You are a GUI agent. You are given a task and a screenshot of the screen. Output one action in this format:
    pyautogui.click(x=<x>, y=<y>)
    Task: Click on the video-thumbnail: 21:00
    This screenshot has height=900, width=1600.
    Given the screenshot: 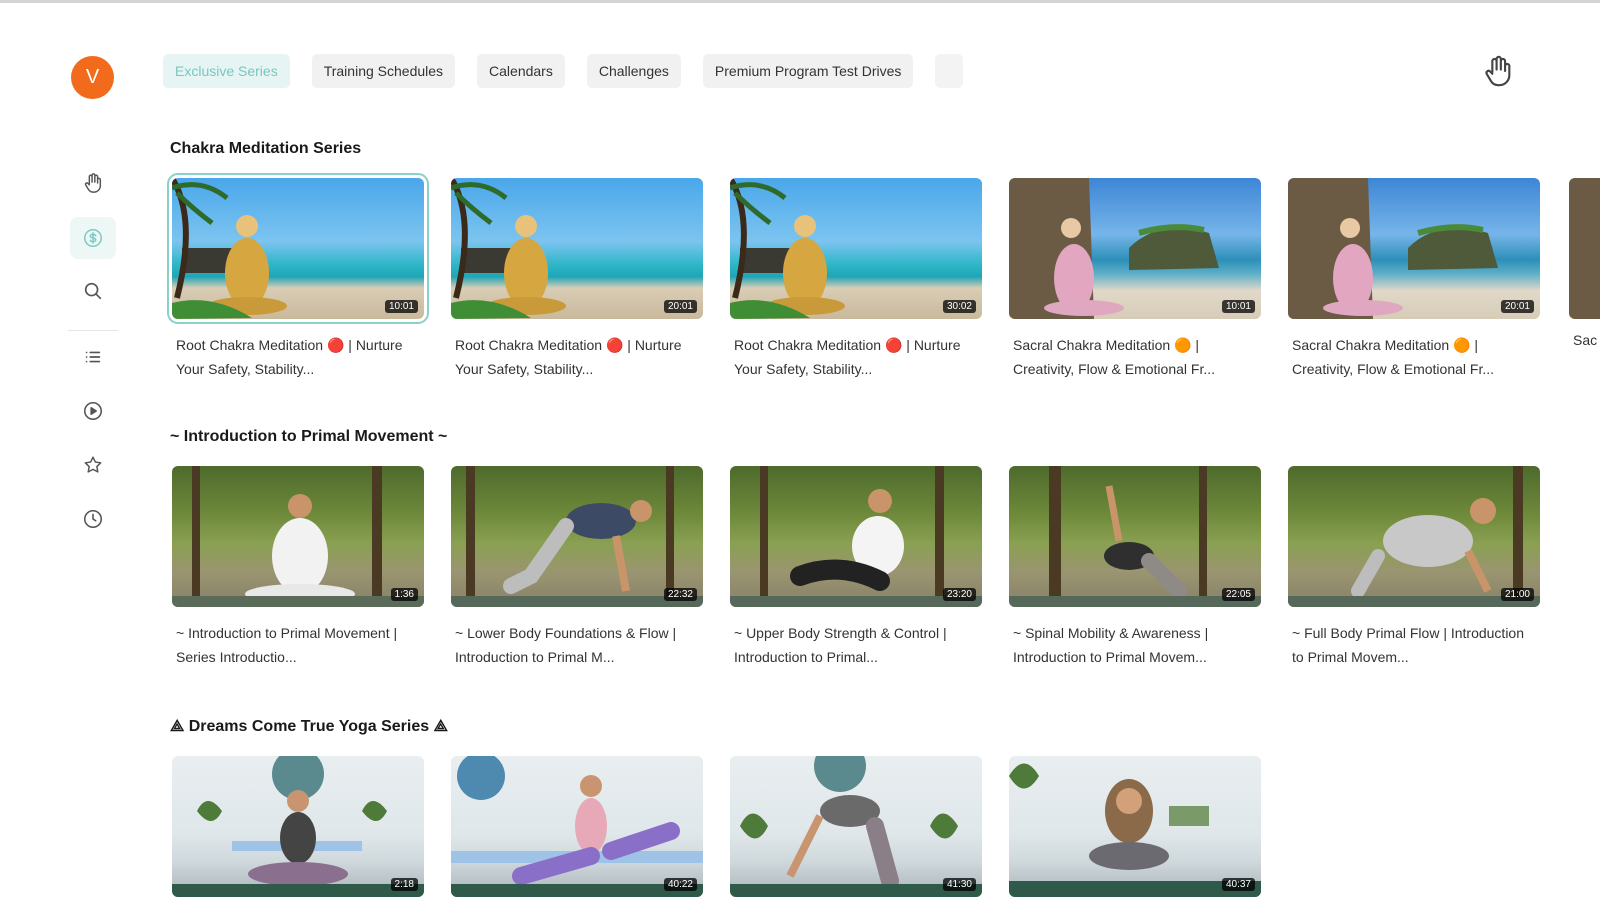 What is the action you would take?
    pyautogui.click(x=1414, y=536)
    